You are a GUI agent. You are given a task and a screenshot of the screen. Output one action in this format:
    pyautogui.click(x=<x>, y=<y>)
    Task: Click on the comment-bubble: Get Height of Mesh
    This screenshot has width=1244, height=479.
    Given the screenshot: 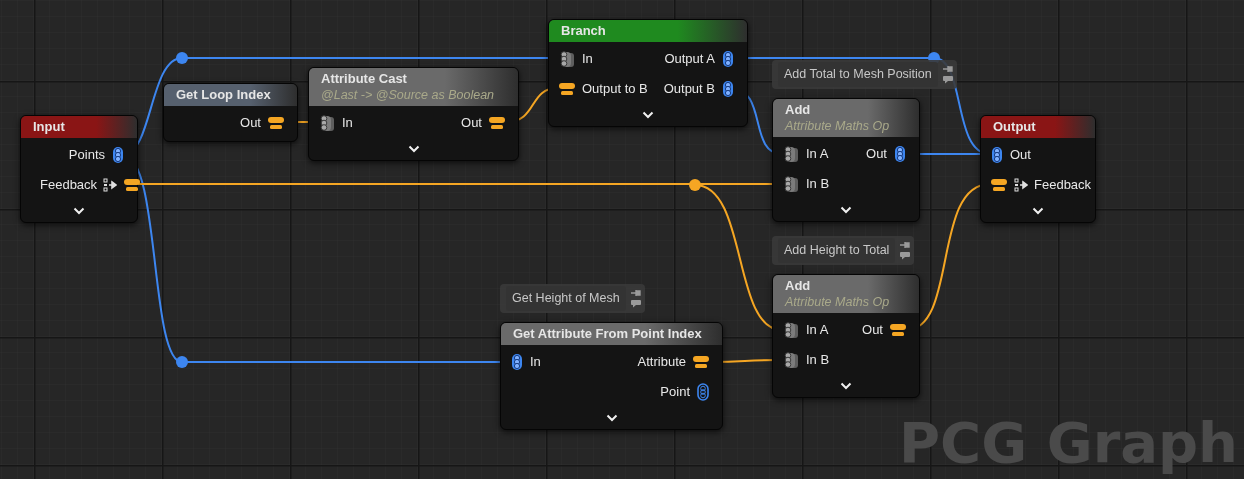 What is the action you would take?
    pyautogui.click(x=572, y=298)
    